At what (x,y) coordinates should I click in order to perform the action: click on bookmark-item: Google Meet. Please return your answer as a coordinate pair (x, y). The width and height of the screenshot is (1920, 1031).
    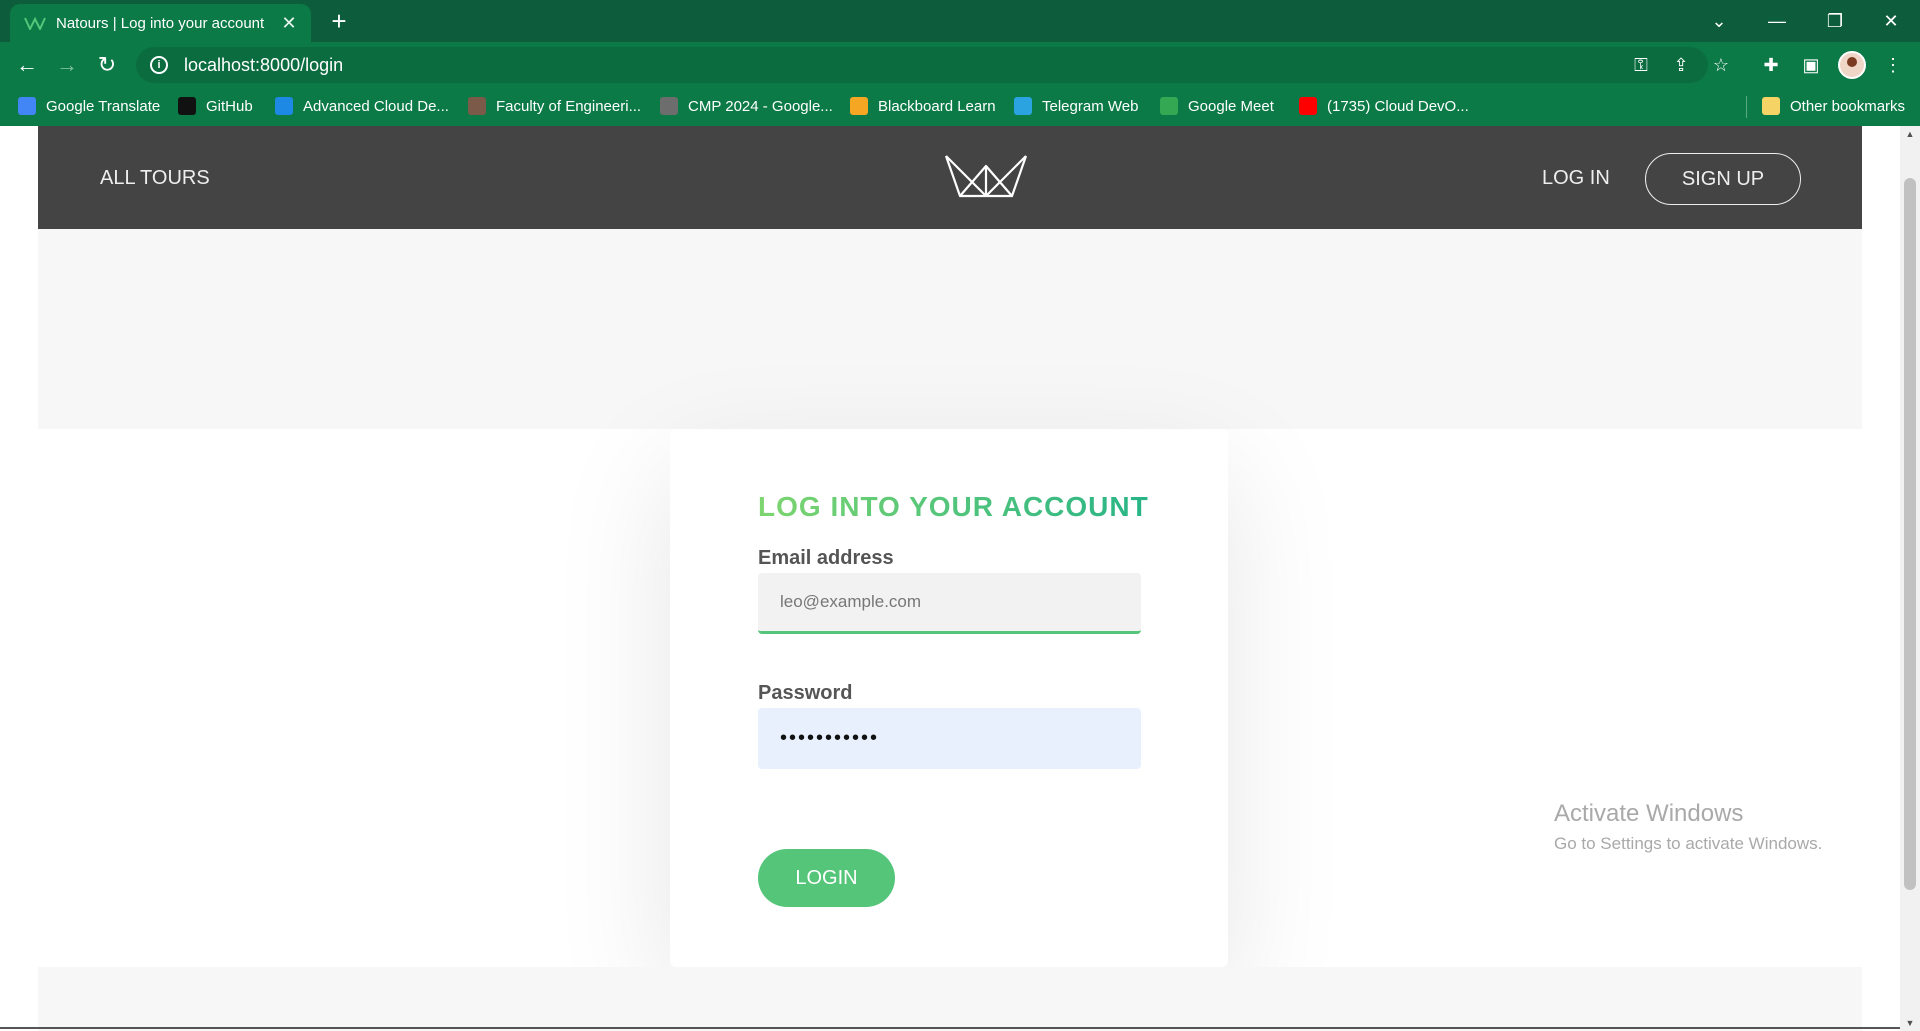
    Looking at the image, I should click on (1217, 106).